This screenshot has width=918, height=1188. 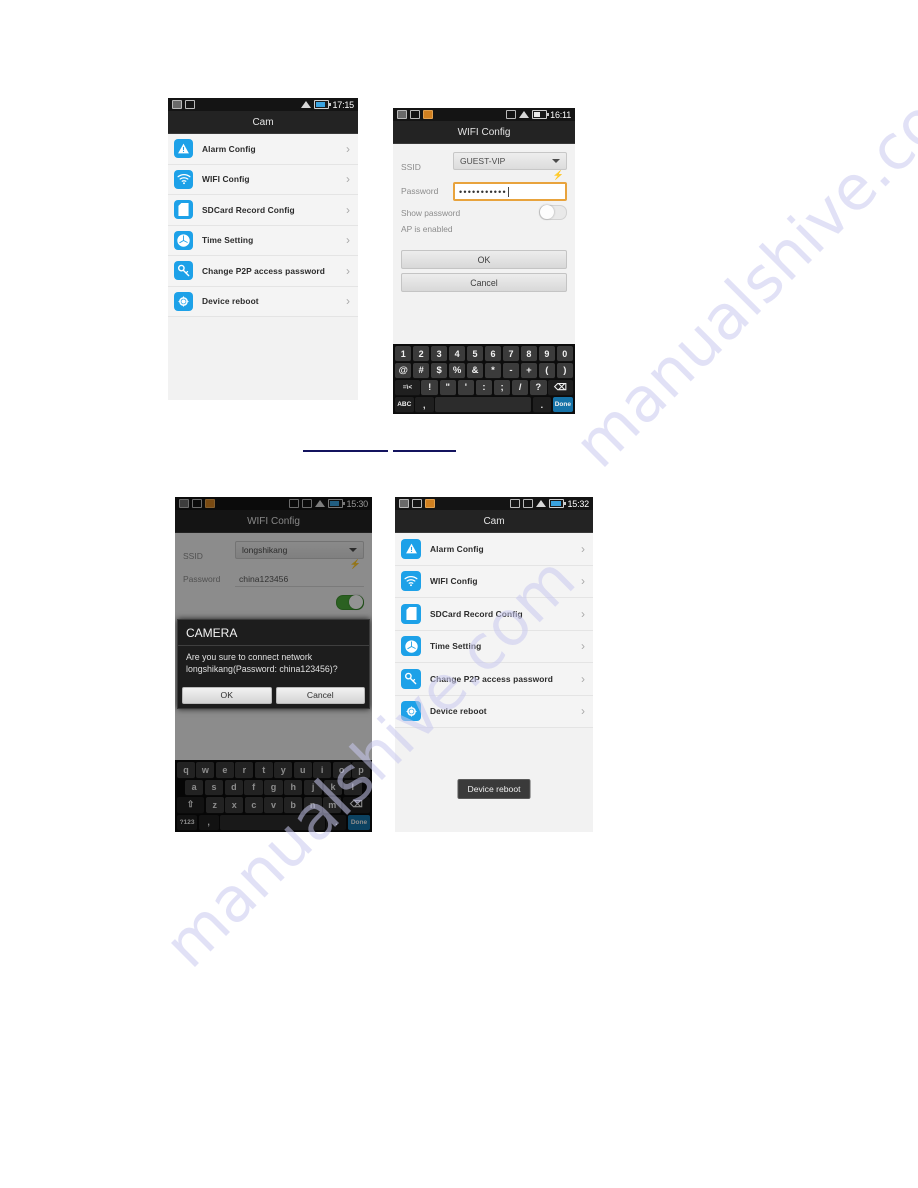 I want to click on status-bar-time: 15:30, so click(x=357, y=503).